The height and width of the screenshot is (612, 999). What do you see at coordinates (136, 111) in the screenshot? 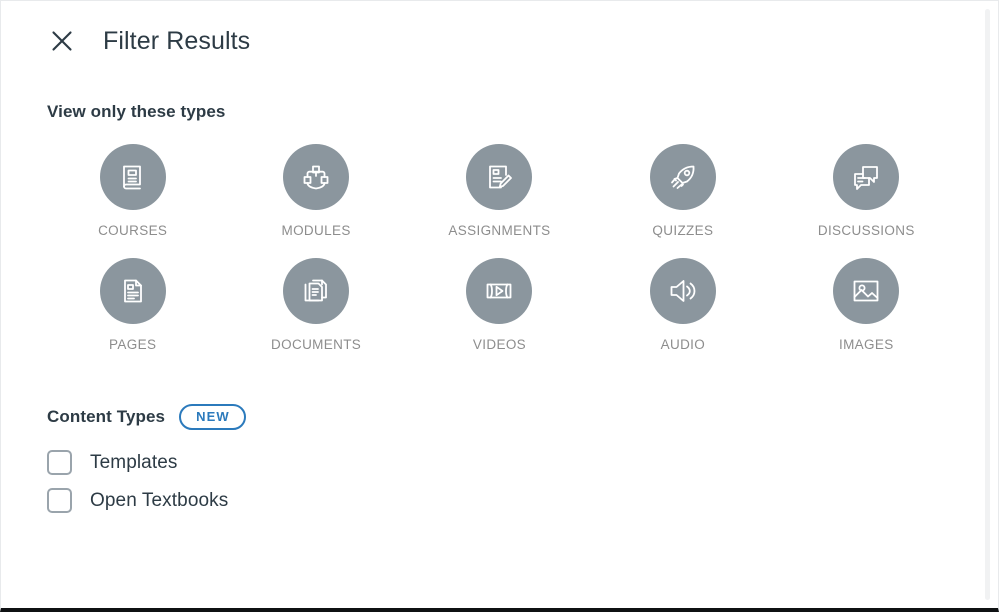
I see `view-types-heading: View only these types` at bounding box center [136, 111].